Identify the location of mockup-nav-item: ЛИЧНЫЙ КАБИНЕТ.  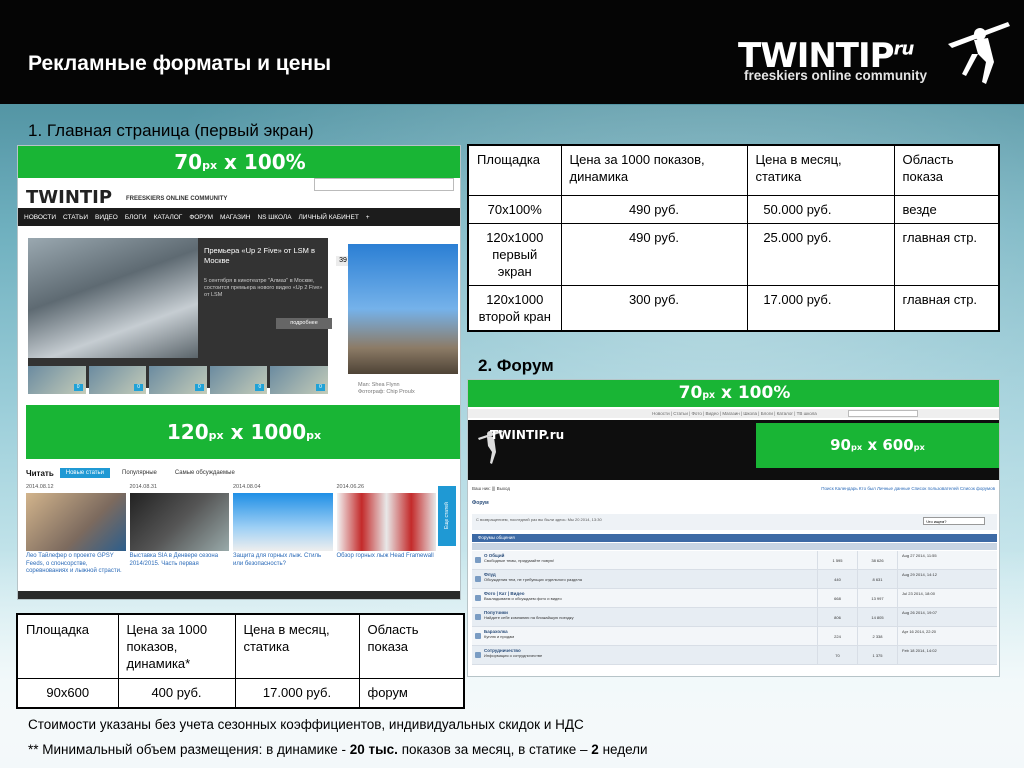
(328, 217).